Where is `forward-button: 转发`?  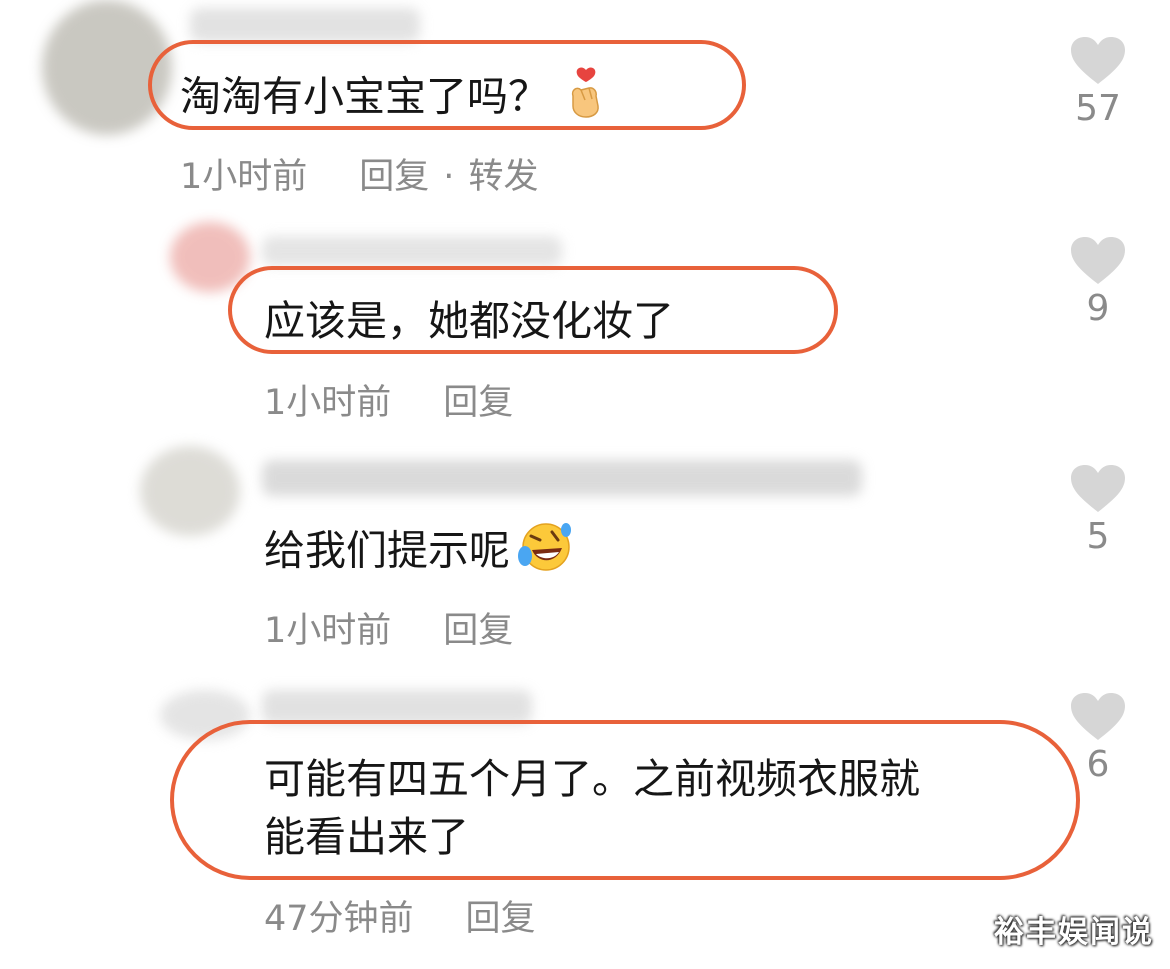
forward-button: 转发 is located at coordinates (503, 177).